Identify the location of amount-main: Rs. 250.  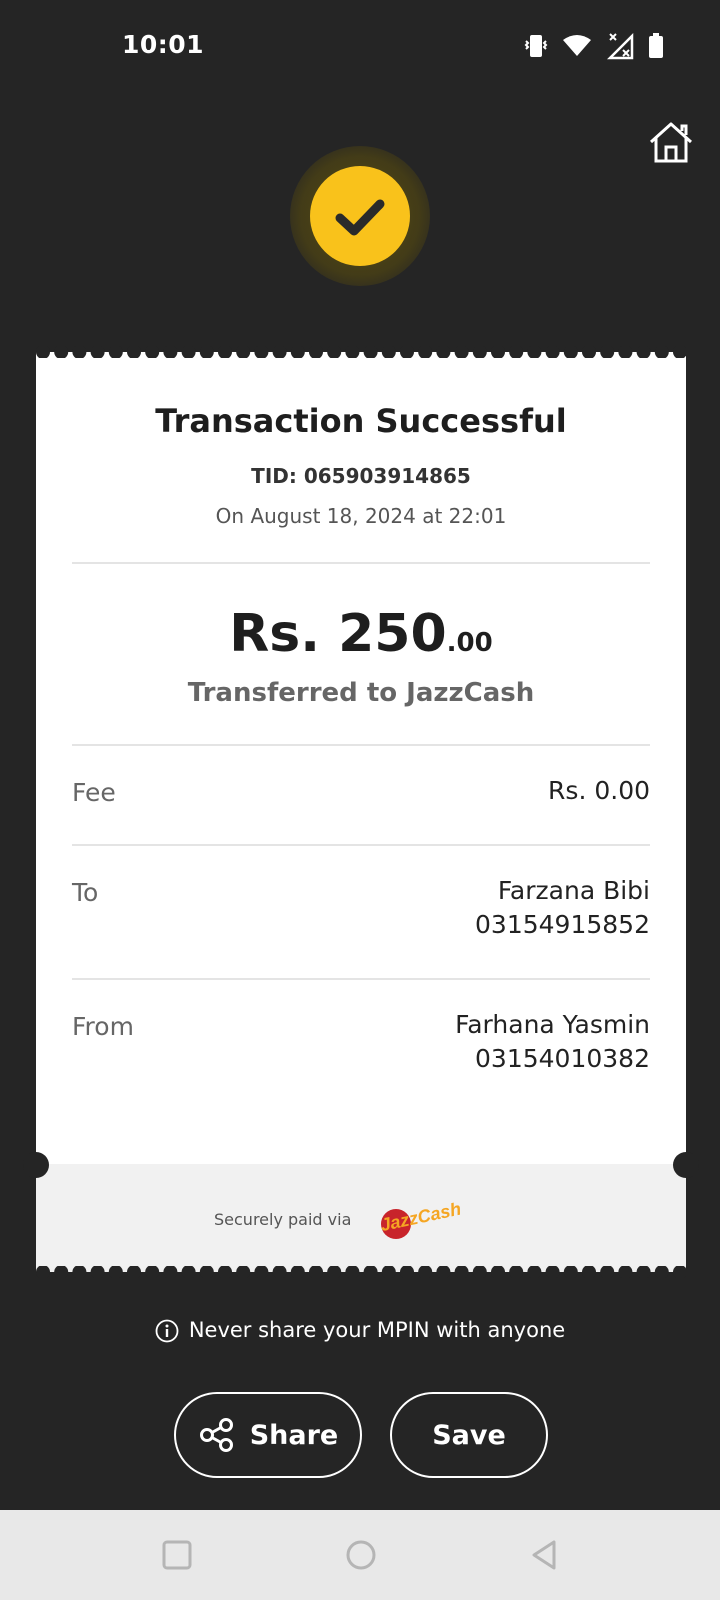
(338, 634).